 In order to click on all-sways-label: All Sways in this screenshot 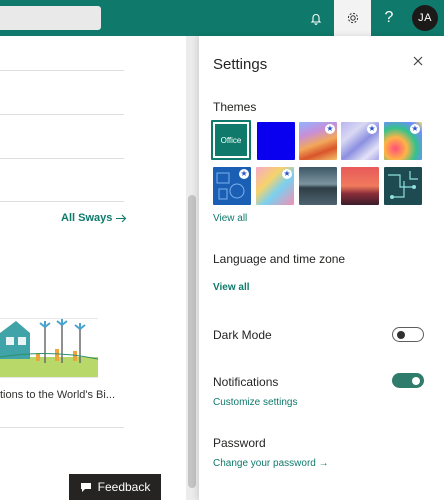, I will do `click(87, 218)`.